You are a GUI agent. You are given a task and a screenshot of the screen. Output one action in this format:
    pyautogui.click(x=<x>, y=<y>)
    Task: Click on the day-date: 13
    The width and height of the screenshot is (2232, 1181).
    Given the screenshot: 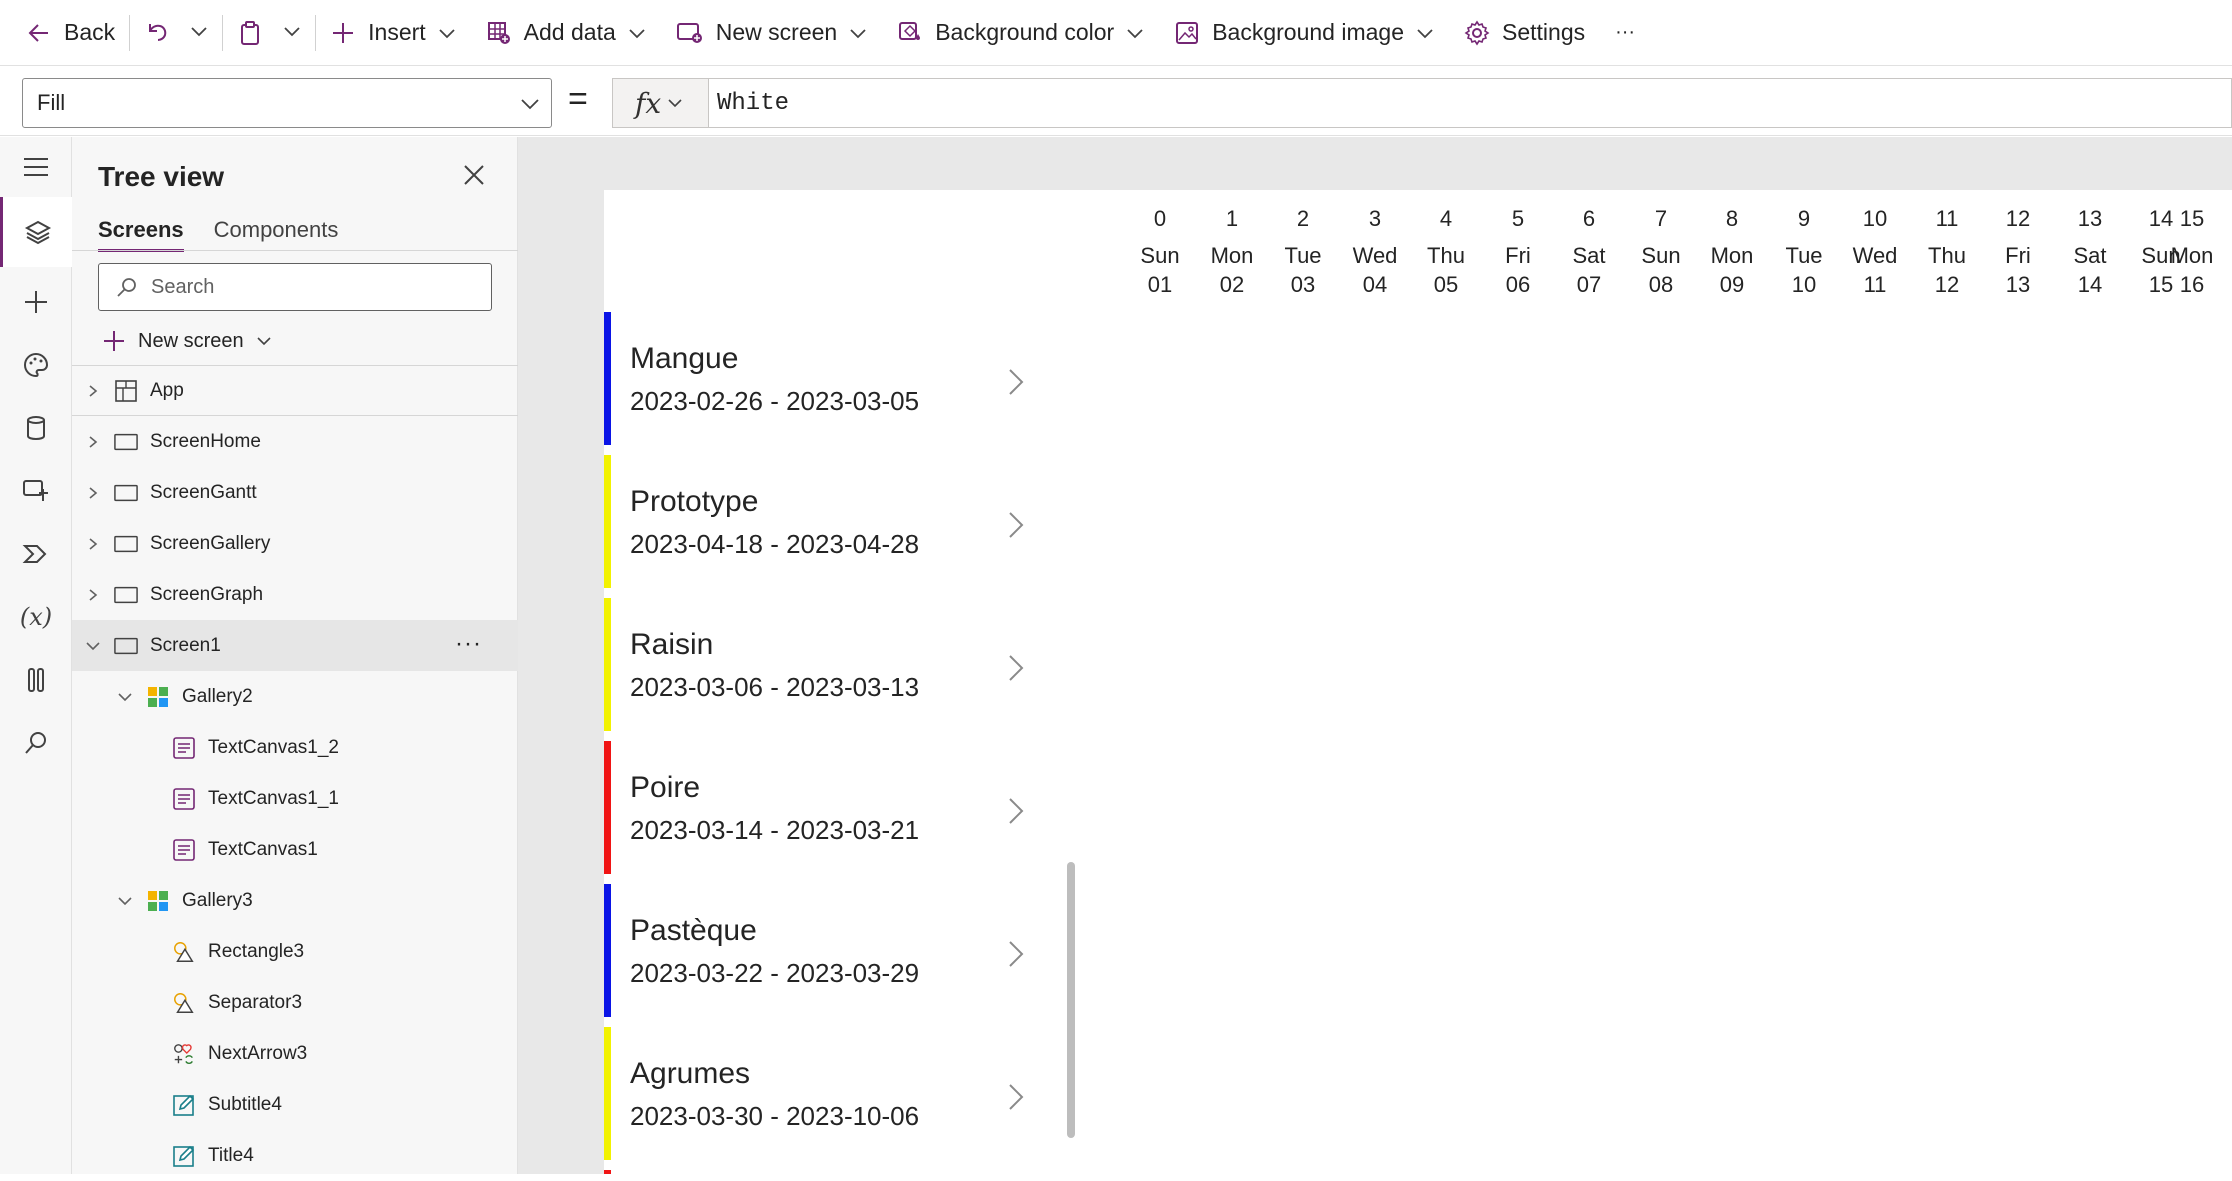 What is the action you would take?
    pyautogui.click(x=2018, y=284)
    